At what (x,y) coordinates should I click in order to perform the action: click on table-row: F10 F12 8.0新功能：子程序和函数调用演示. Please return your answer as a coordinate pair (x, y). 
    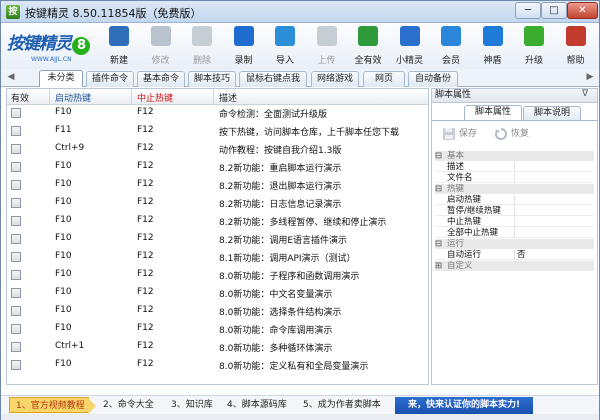
    Looking at the image, I should click on (217, 275).